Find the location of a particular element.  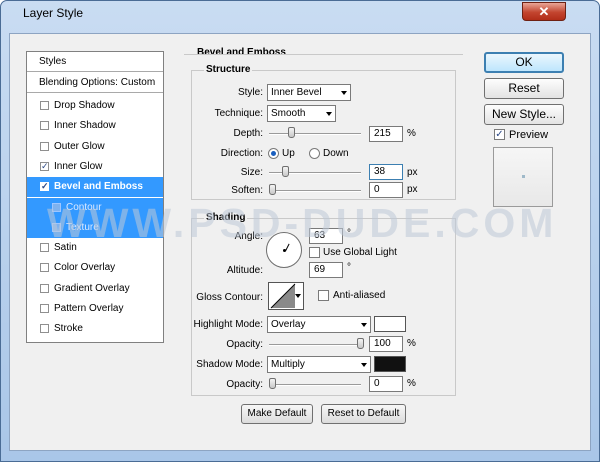

angle-input: 63 is located at coordinates (326, 236).